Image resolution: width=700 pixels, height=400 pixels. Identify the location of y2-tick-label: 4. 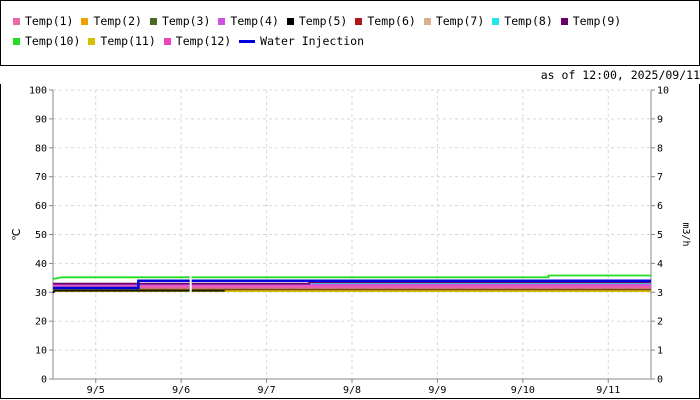
(660, 264).